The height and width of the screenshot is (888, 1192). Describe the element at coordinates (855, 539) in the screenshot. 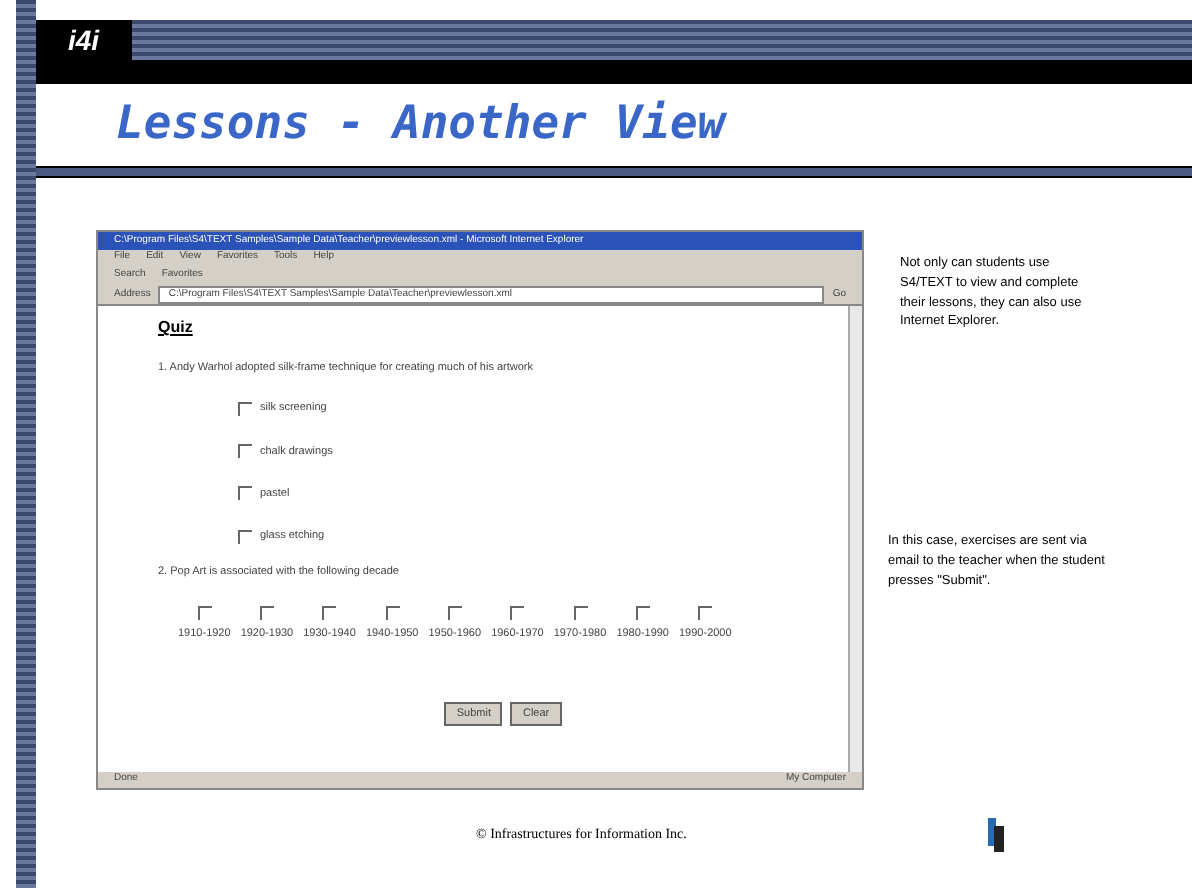

I see `scrollbar` at that location.